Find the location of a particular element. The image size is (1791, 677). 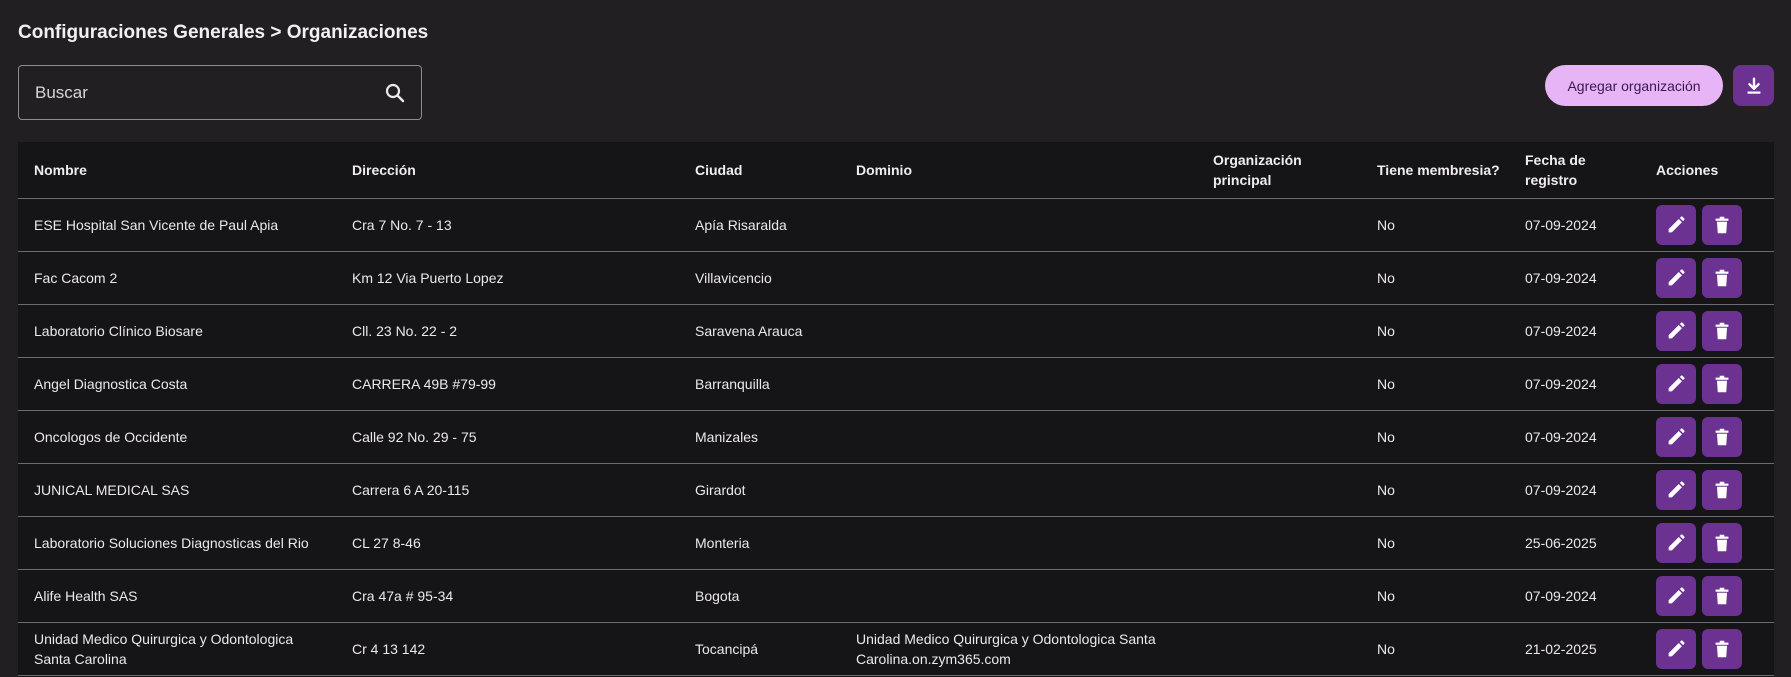

cell-ciudad: Barranquilla is located at coordinates (759, 384).